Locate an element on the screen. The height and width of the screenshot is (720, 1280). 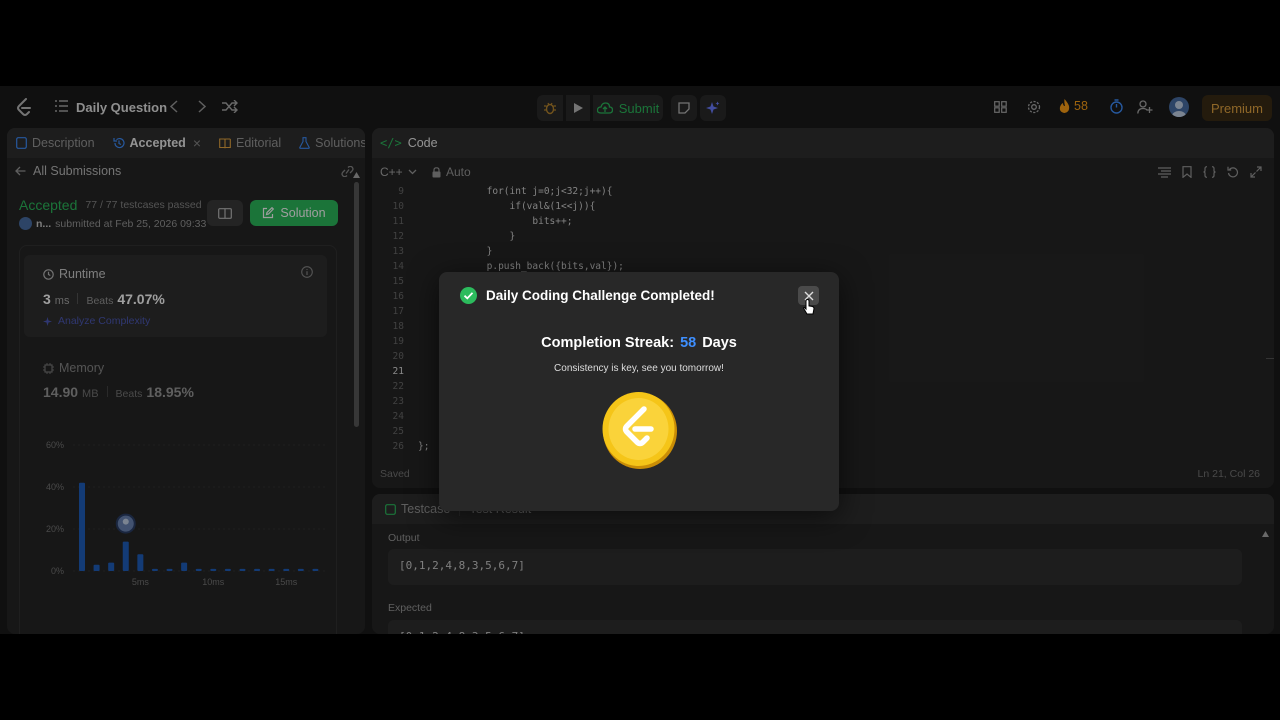
streak-row: Completion Streak: 58 Days is located at coordinates (639, 343).